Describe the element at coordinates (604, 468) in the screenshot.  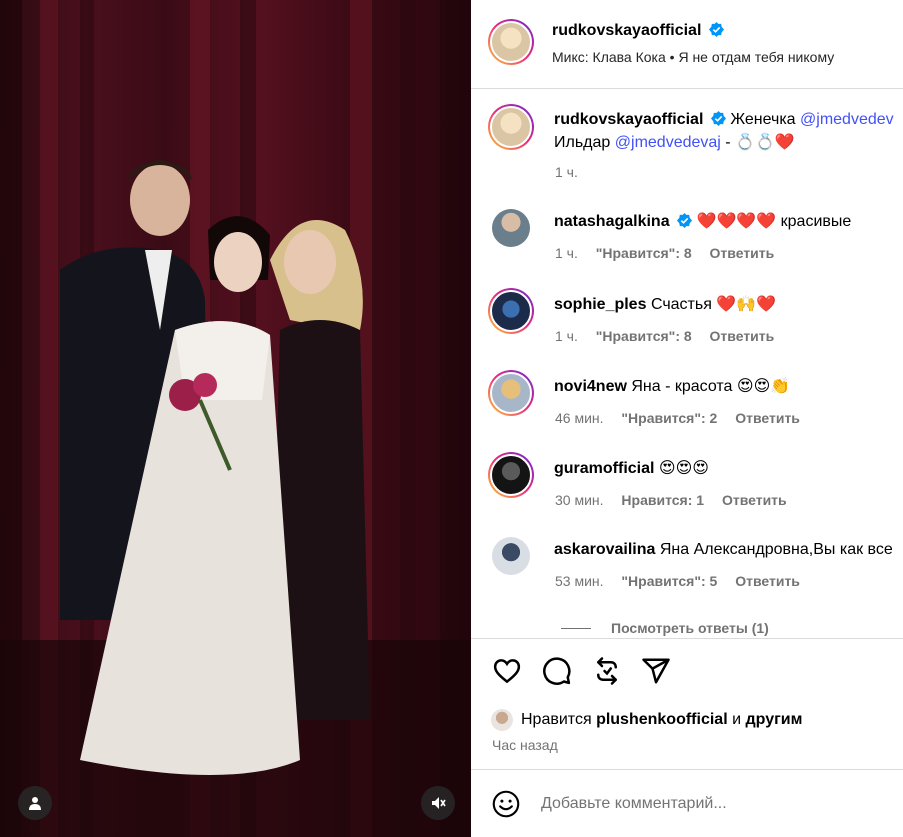
I see `commenter-username: guramofficial` at that location.